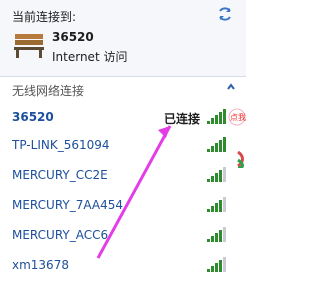  I want to click on network-row-mercury-cc2e: MERCURY_CC2E, so click(123, 176).